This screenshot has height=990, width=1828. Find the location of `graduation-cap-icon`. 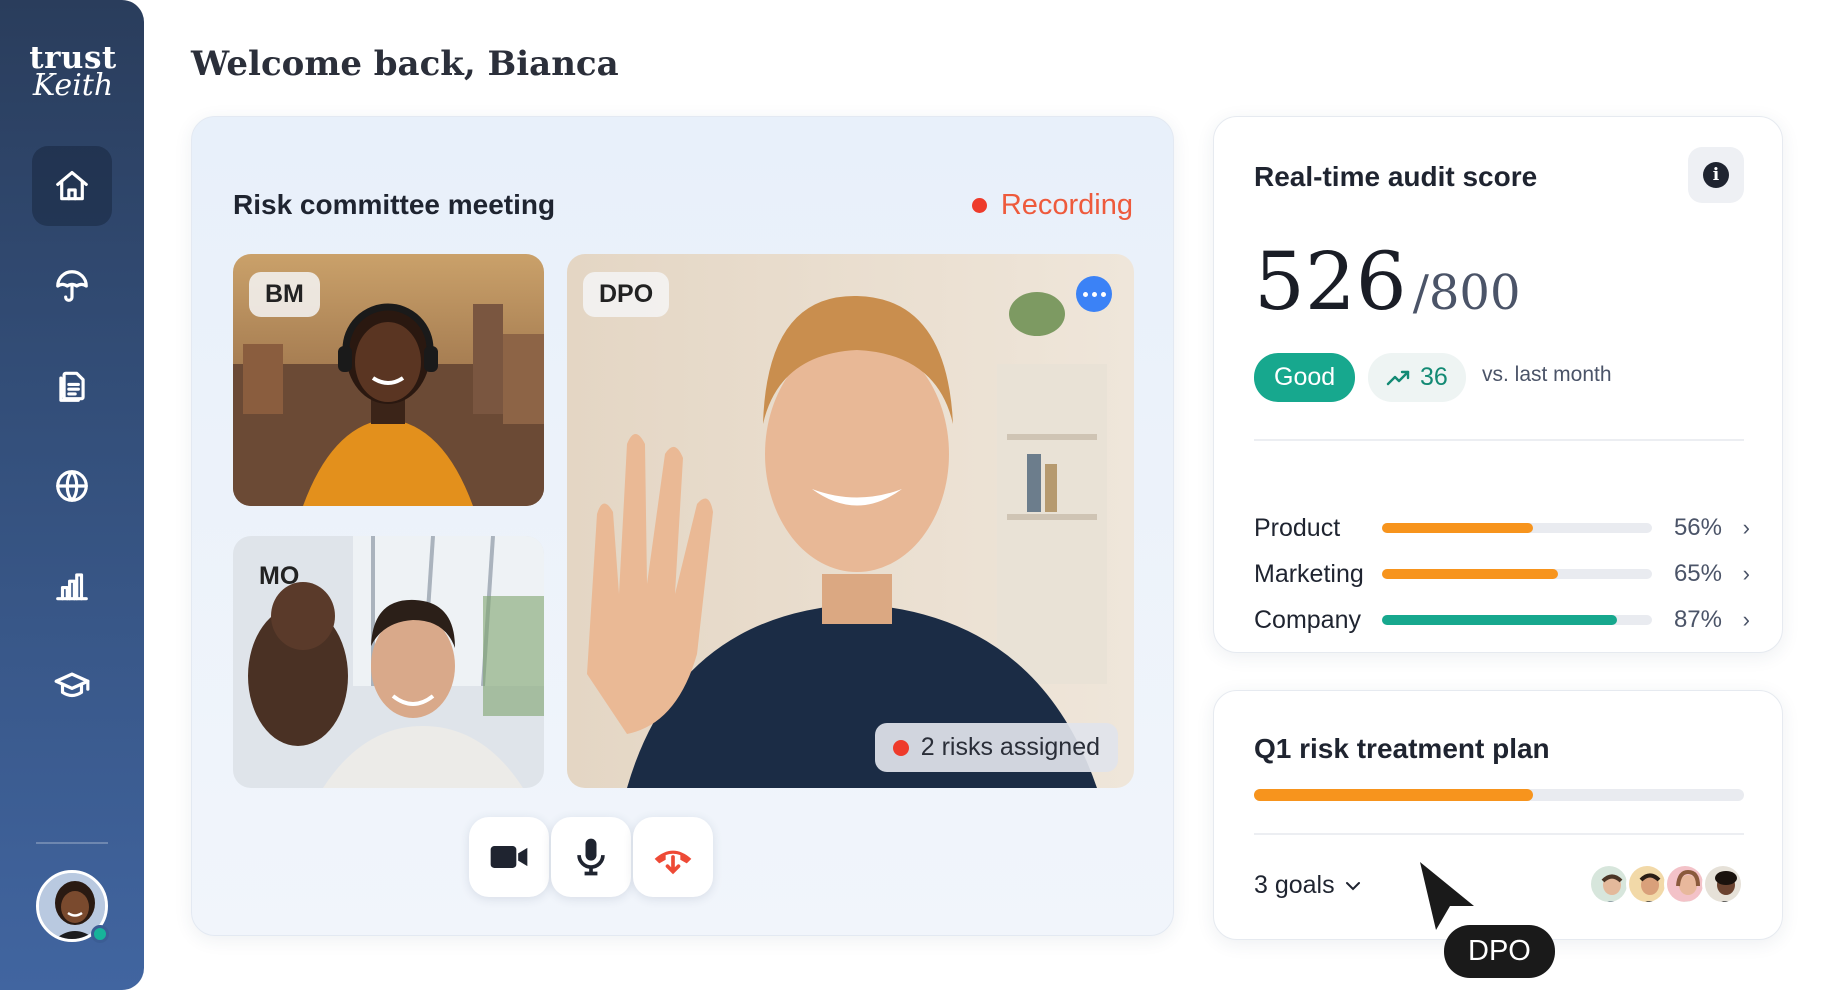

graduation-cap-icon is located at coordinates (72, 685).